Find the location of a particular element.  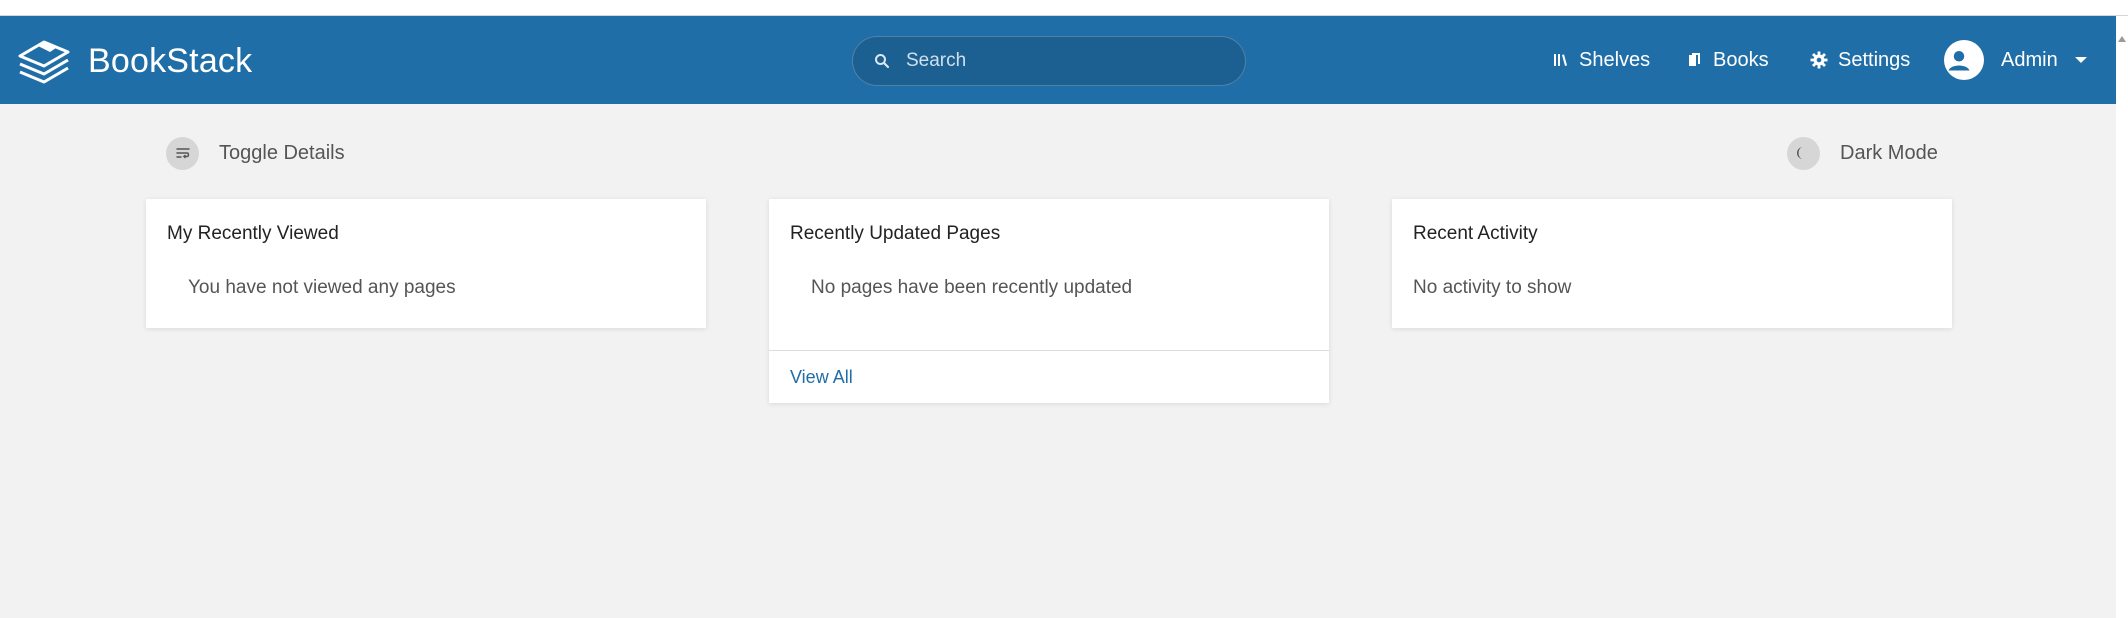

card-empty-text: You have not viewed any pages is located at coordinates (322, 287).